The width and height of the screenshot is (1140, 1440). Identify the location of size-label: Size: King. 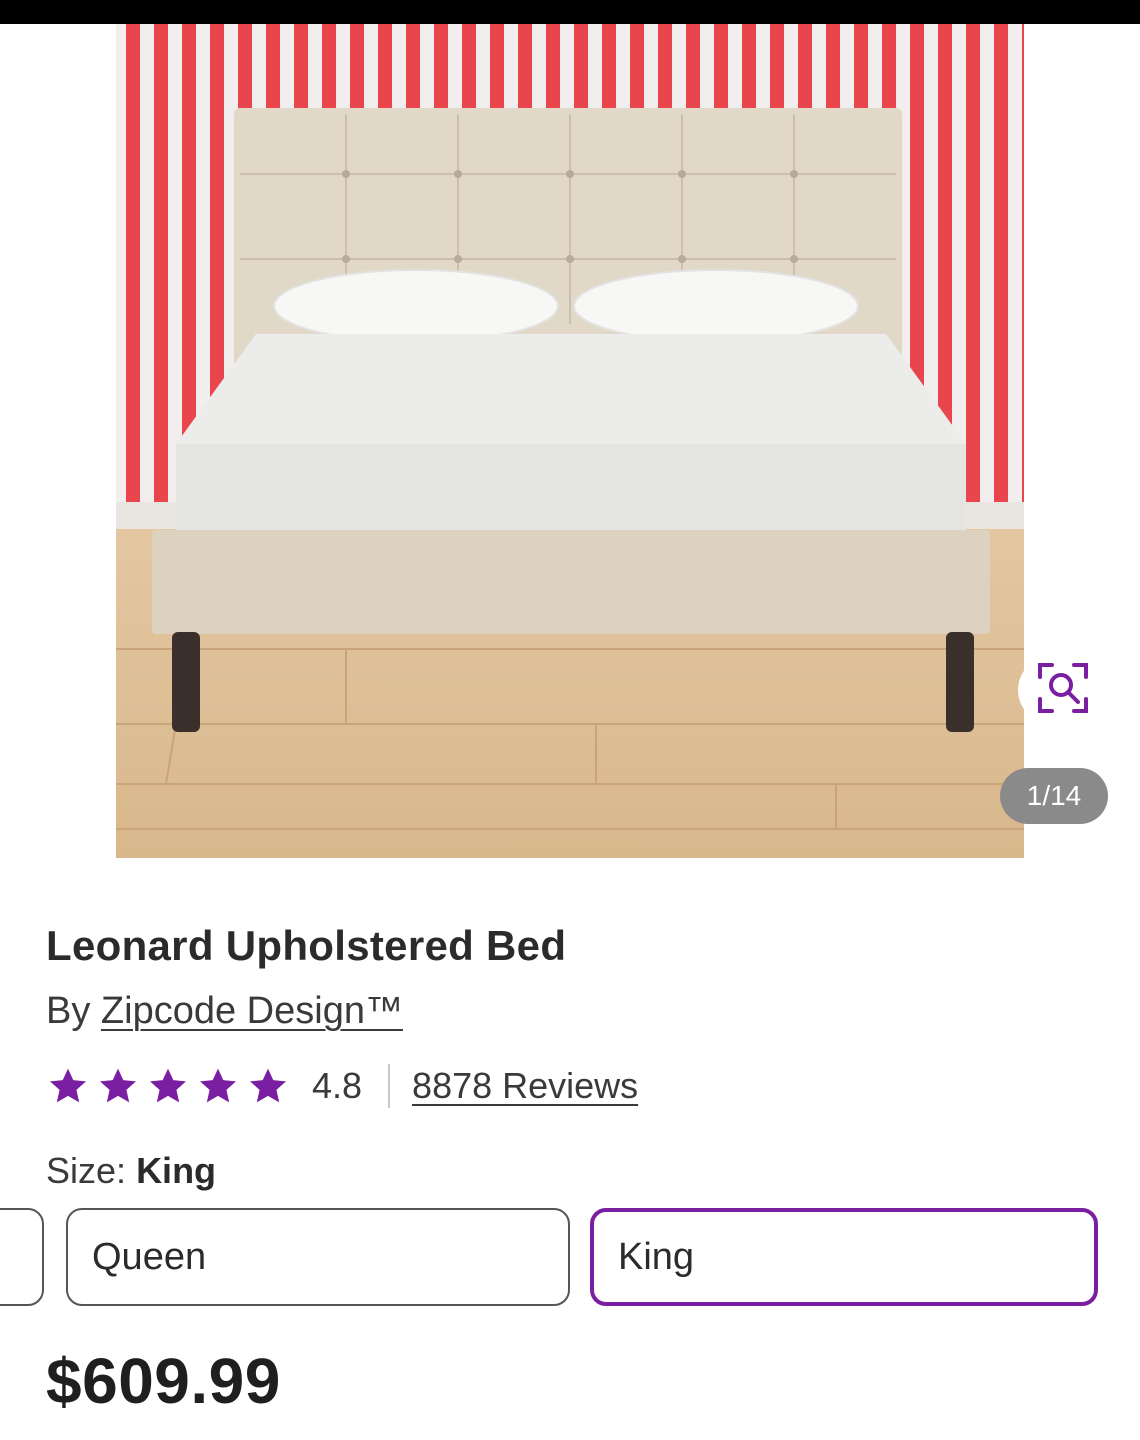
(131, 1171).